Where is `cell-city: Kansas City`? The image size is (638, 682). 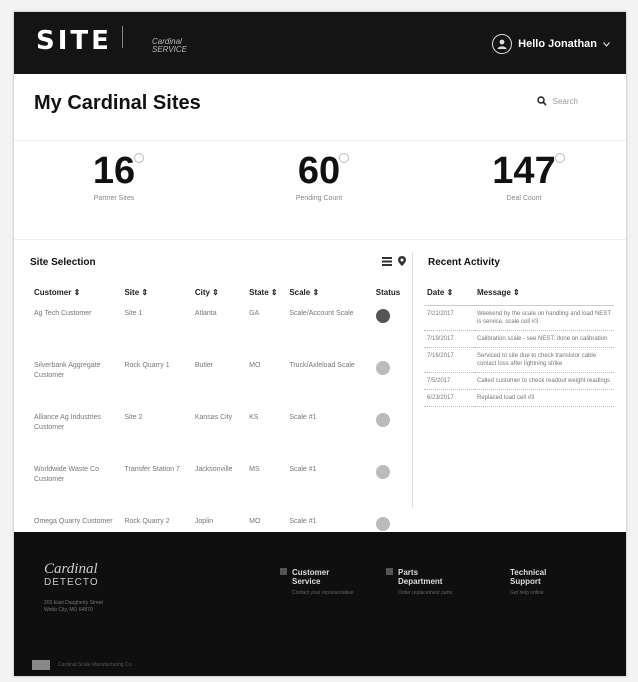 cell-city: Kansas City is located at coordinates (213, 417).